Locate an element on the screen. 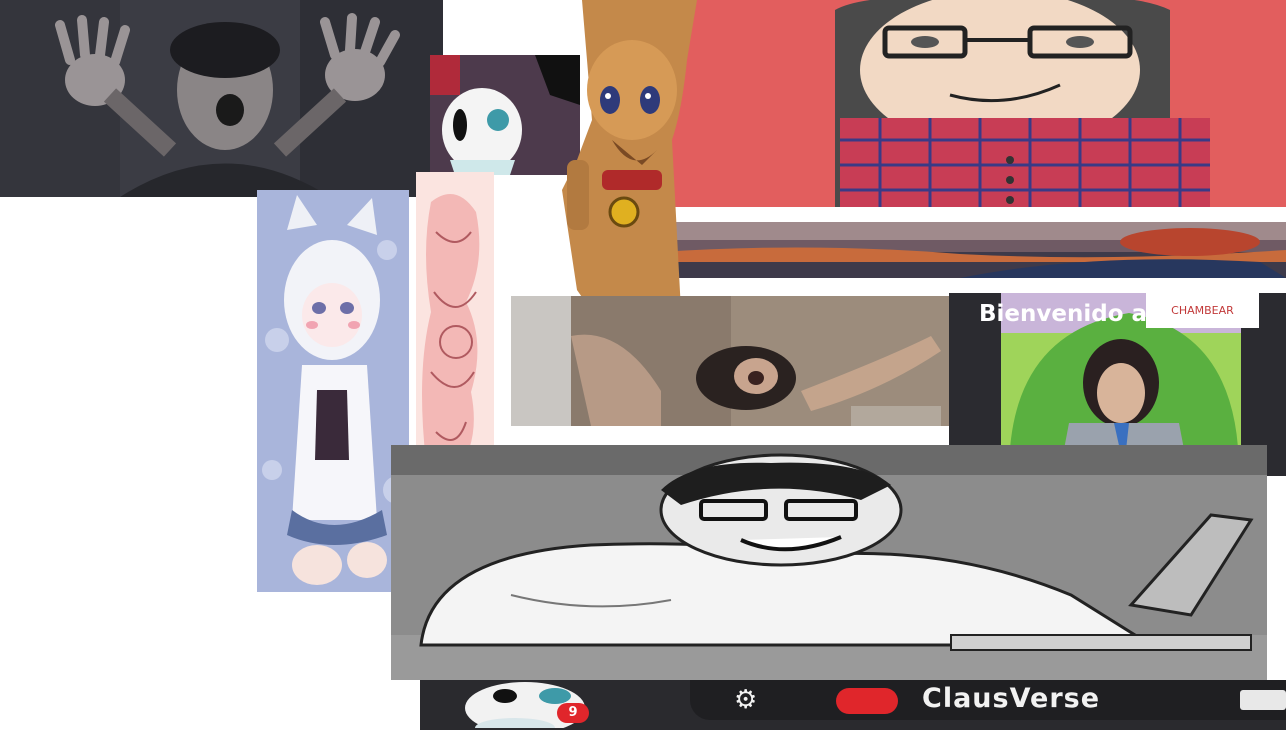 This screenshot has height=730, width=1286. welcome-heading: Bienvenido a is located at coordinates (1063, 314).